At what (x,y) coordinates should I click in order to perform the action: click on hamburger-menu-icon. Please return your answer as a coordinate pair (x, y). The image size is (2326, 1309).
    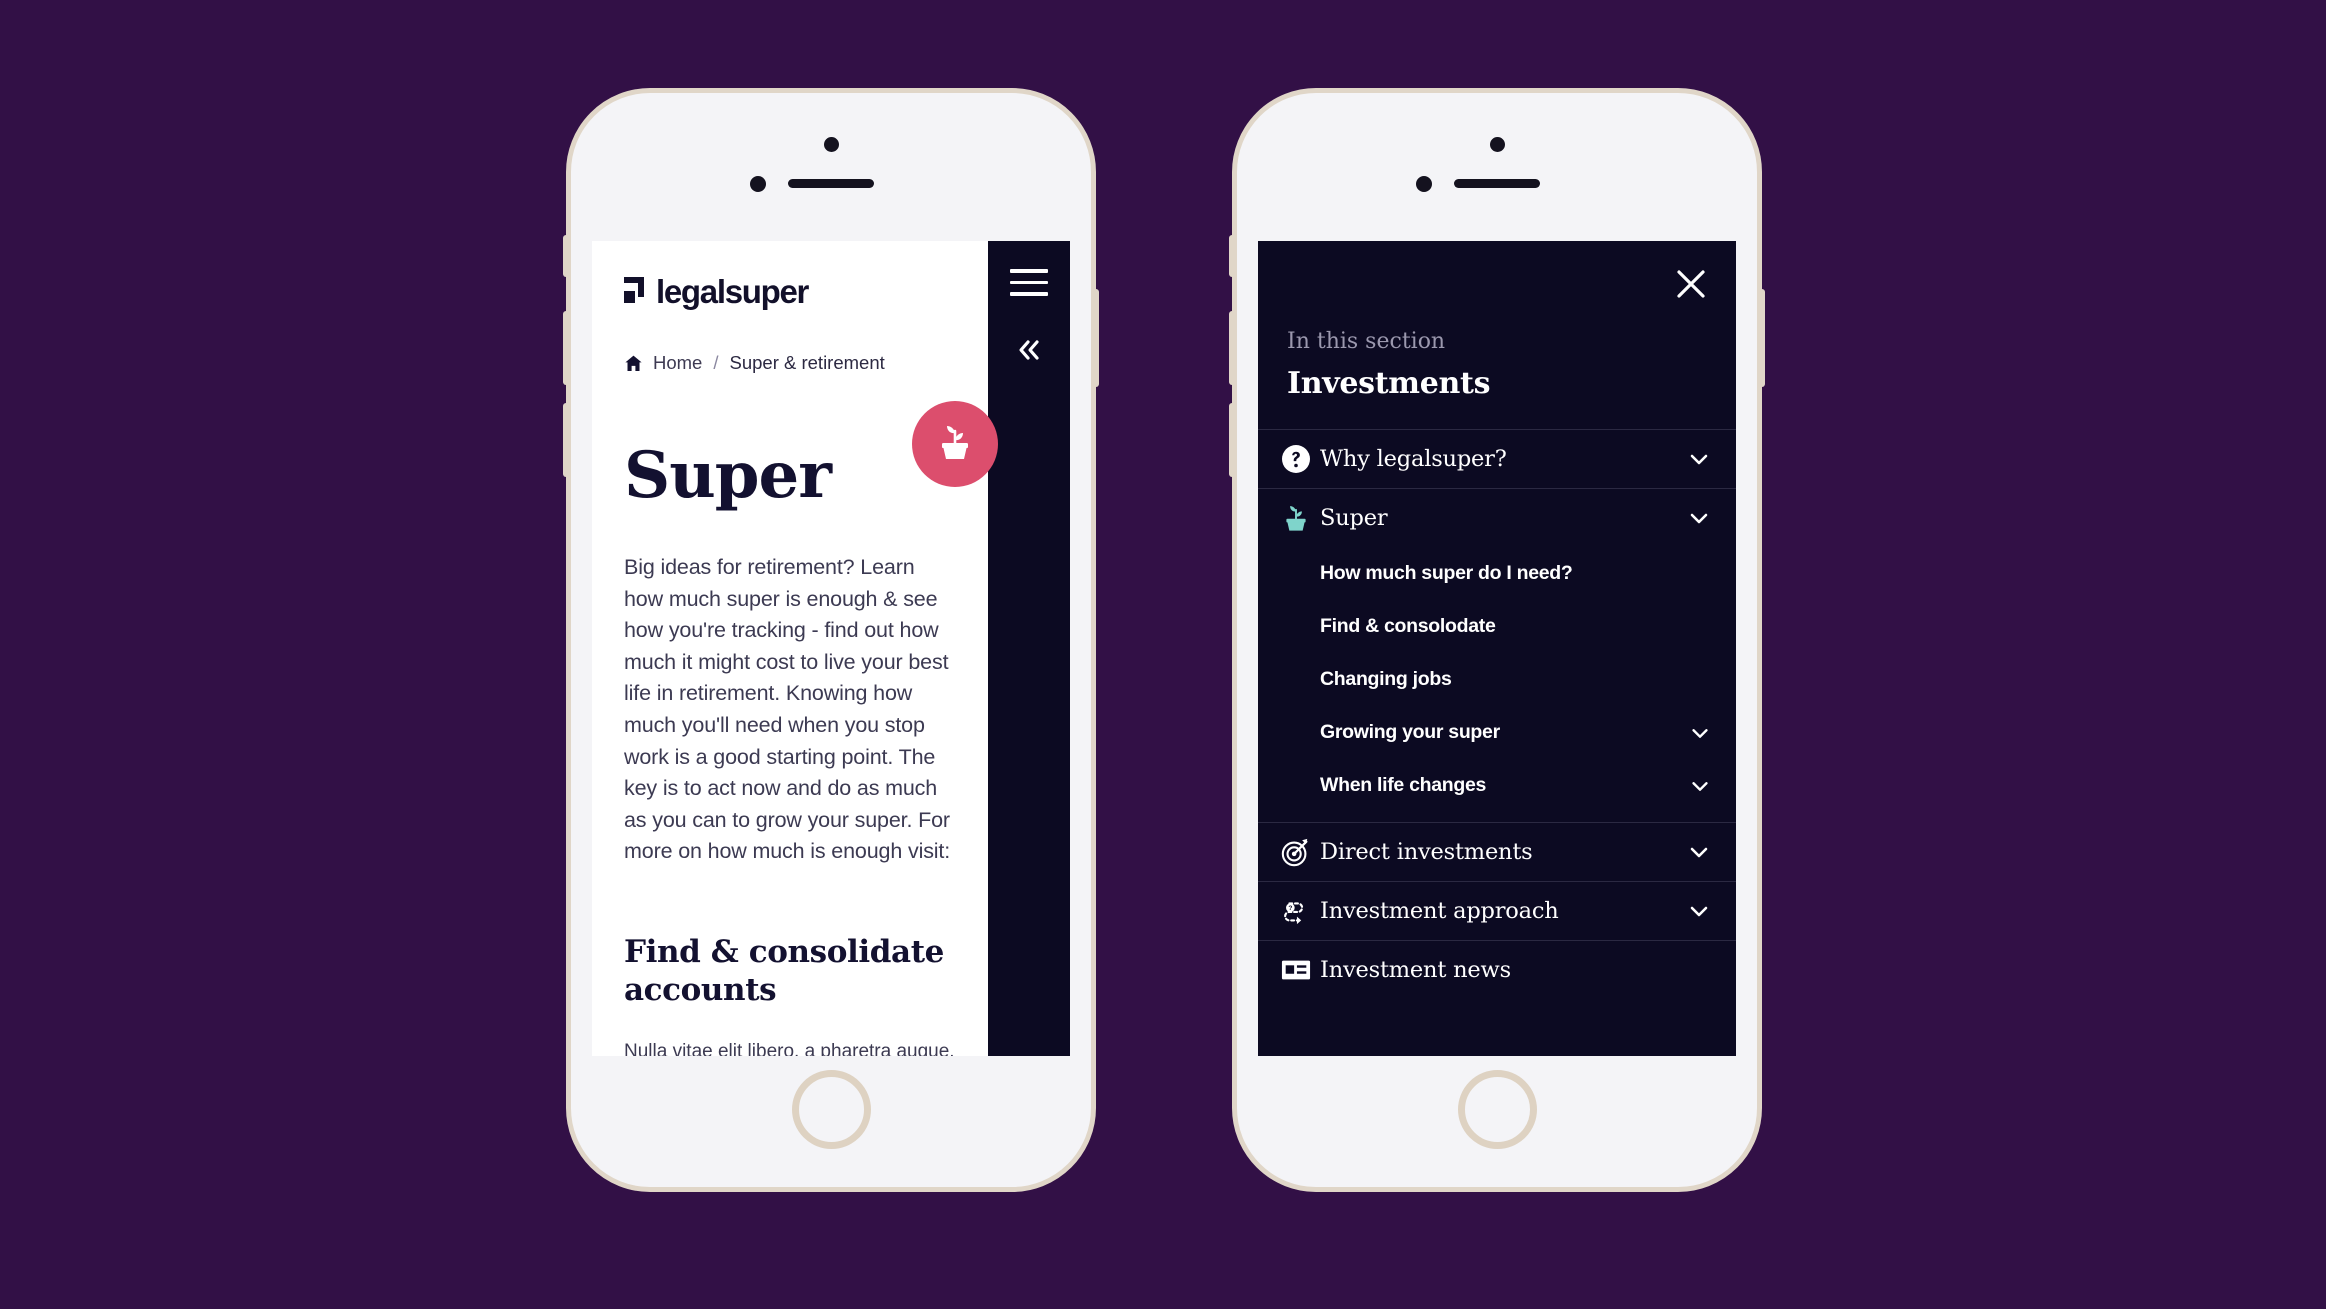
    Looking at the image, I should click on (1029, 282).